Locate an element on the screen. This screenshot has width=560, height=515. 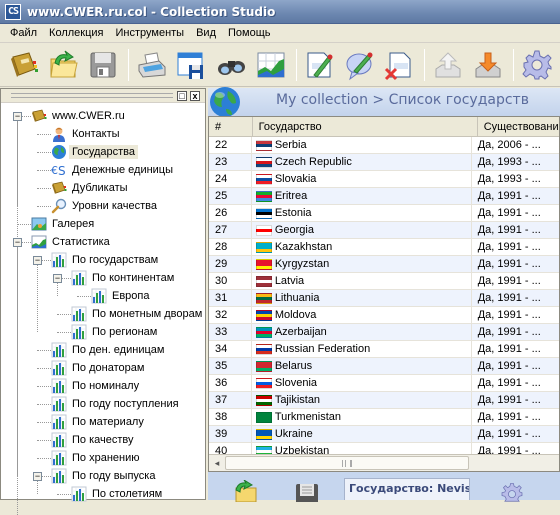
row-number: 31 is located at coordinates (230, 298).